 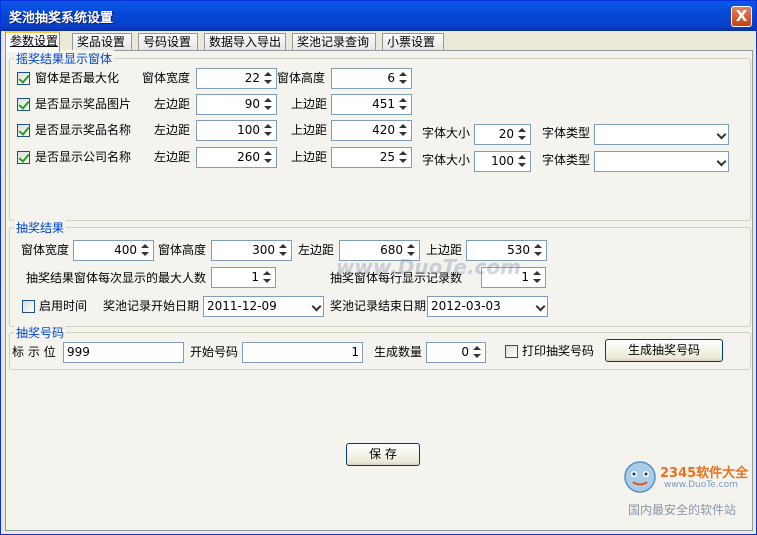 What do you see at coordinates (23, 130) in the screenshot?
I see `show-prize-name-checkbox` at bounding box center [23, 130].